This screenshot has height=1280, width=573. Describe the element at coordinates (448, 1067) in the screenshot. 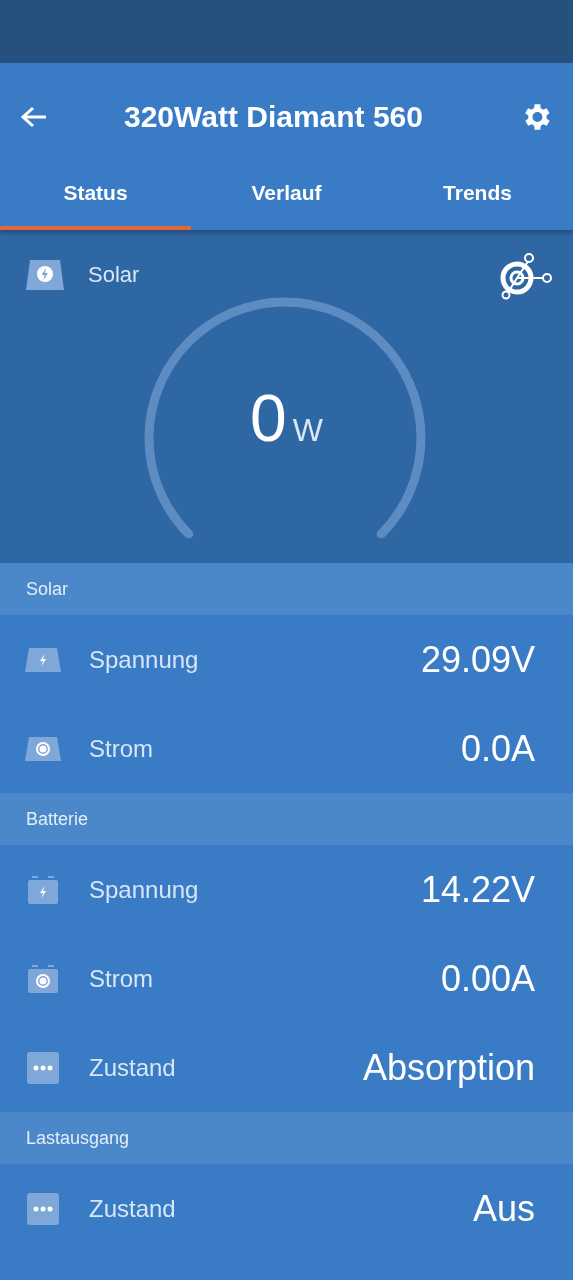

I see `row-value: Absorption` at that location.